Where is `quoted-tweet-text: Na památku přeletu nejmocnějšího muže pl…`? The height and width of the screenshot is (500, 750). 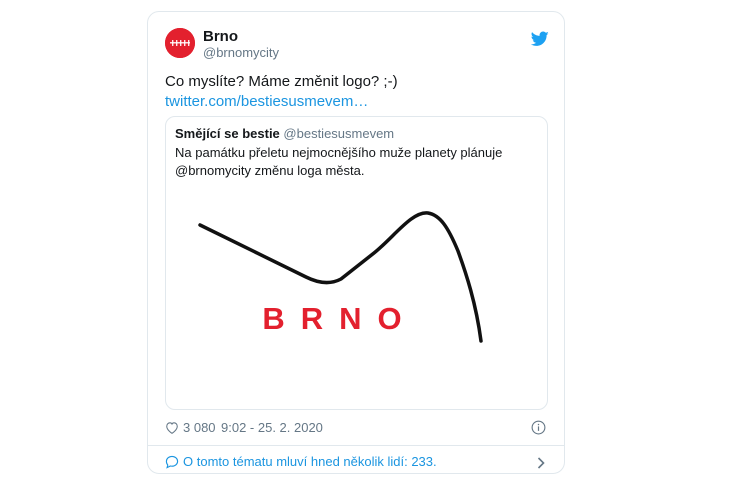
quoted-tweet-text: Na památku přeletu nejmocnějšího muže pl… is located at coordinates (355, 162).